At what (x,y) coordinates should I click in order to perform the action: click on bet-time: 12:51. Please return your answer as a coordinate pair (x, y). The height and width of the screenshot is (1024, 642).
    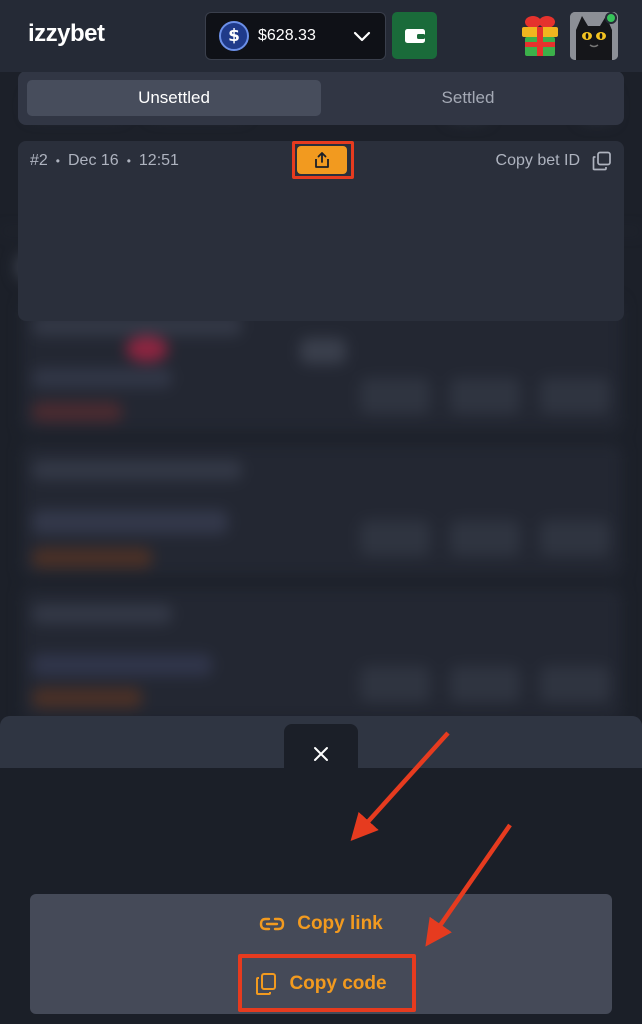
    Looking at the image, I should click on (158, 160).